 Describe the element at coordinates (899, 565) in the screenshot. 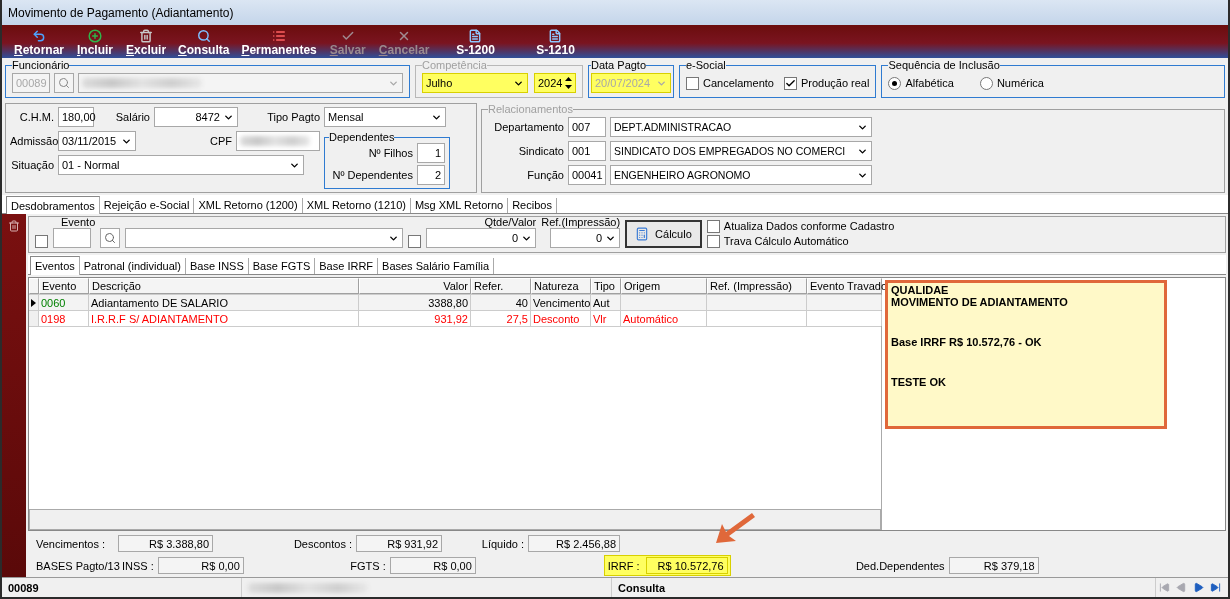

I see `total-label: Ded.Dependentes` at that location.